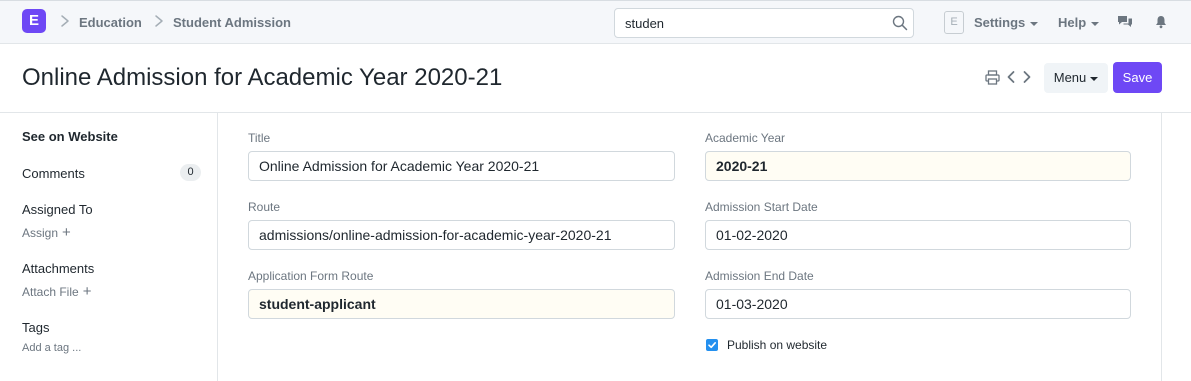 The height and width of the screenshot is (381, 1191). Describe the element at coordinates (745, 138) in the screenshot. I see `academic-year-label: Academic Year` at that location.